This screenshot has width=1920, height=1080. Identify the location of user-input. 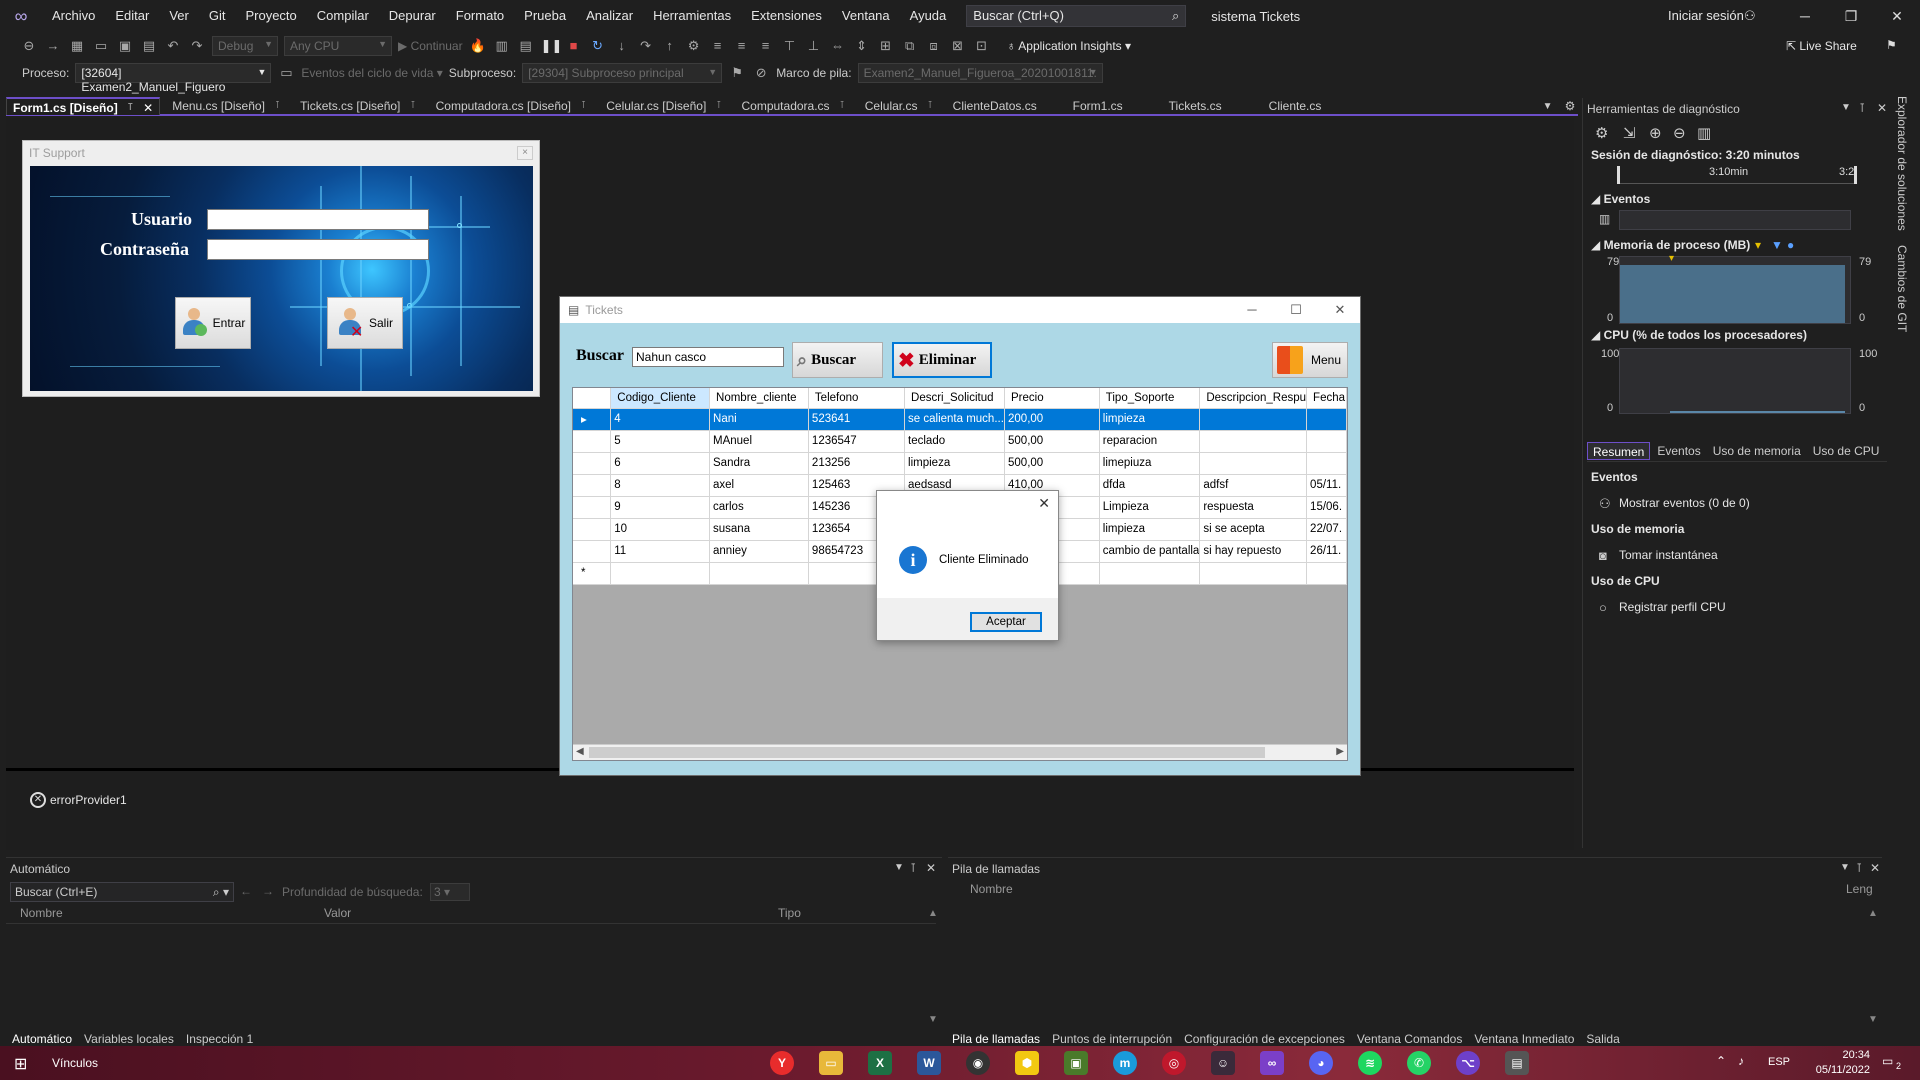
(318, 219).